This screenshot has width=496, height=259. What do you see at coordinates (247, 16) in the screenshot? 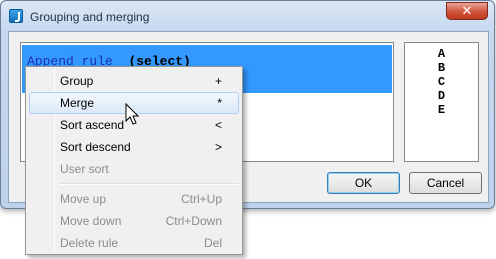
I see `title-bar: Grouping and merging ✕` at bounding box center [247, 16].